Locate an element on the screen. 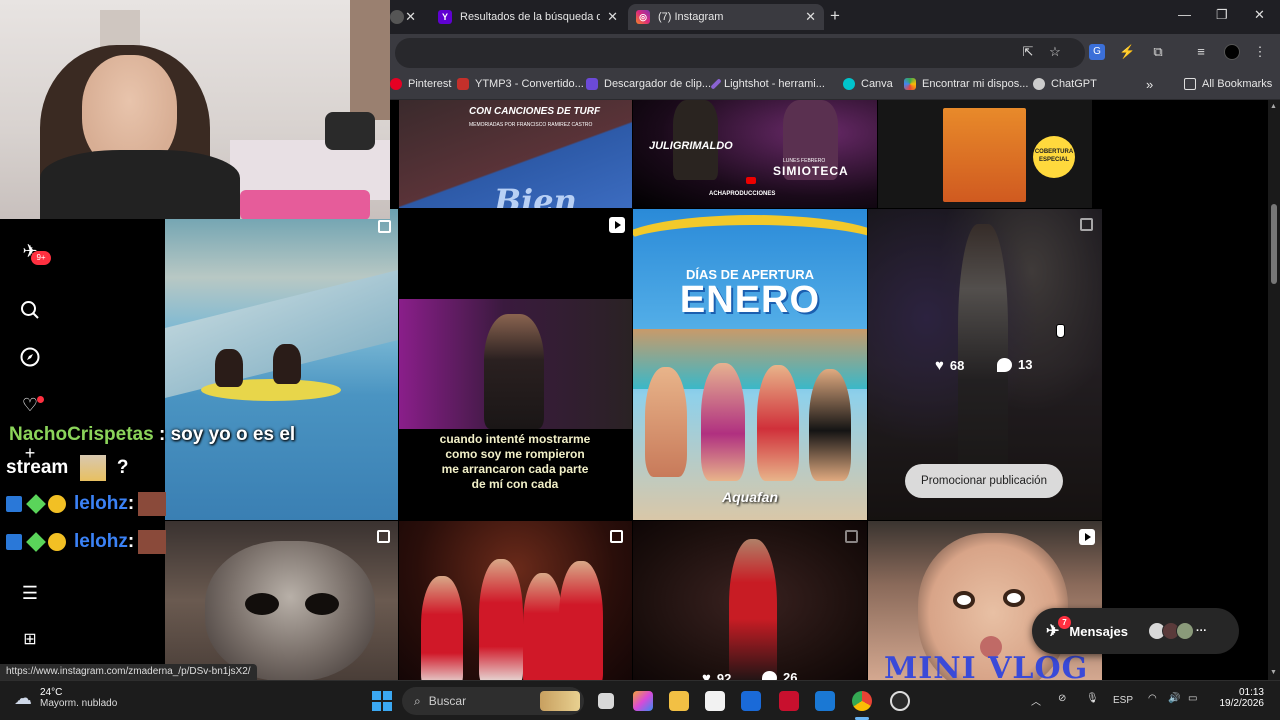 This screenshot has width=1280, height=720. bookmark-label: Pinterest is located at coordinates (430, 84).